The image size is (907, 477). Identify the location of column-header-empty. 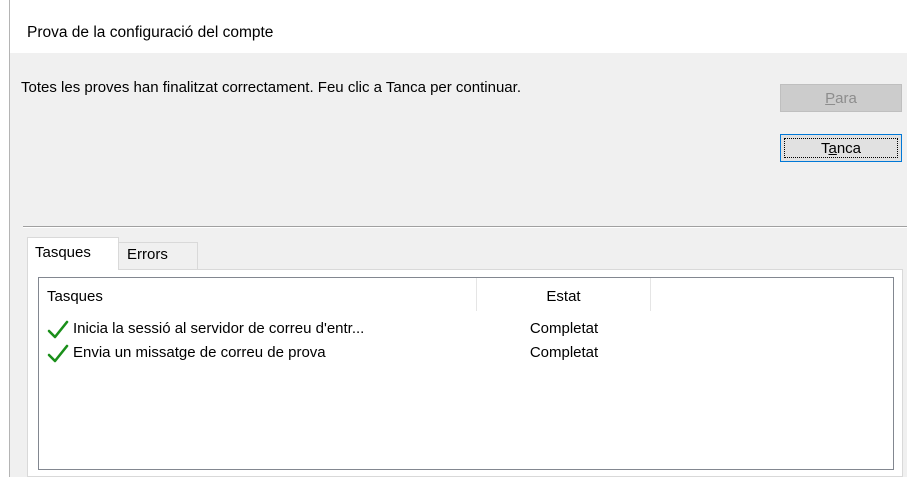
(772, 294).